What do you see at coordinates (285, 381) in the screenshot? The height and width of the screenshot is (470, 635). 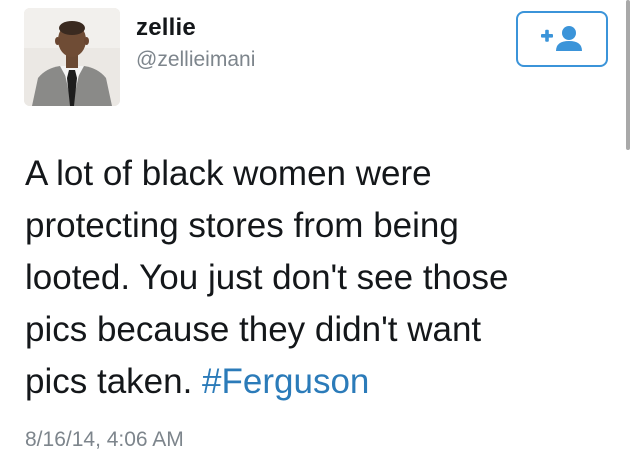 I see `hashtag-link: #Ferguson` at bounding box center [285, 381].